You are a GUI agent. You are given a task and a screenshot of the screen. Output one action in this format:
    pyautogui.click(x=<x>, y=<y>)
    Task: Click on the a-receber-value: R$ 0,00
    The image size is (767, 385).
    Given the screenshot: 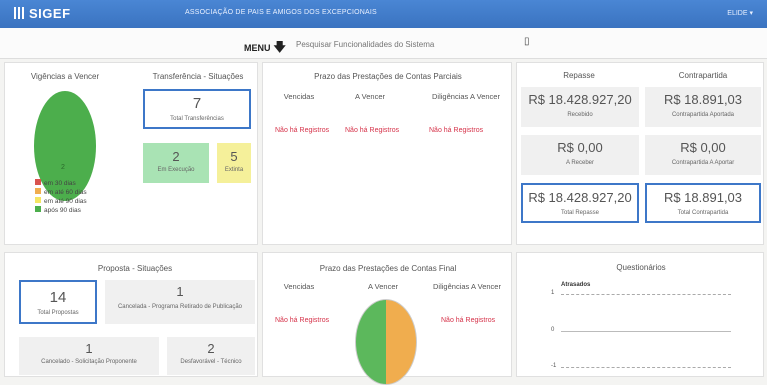 What is the action you would take?
    pyautogui.click(x=580, y=147)
    